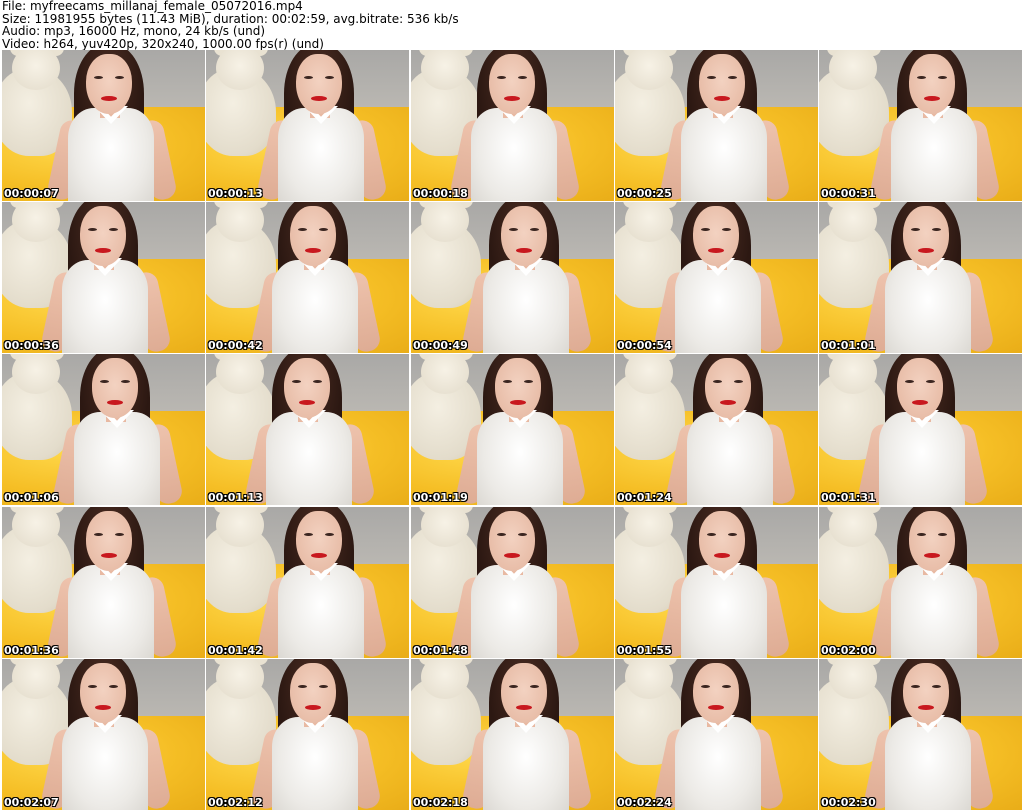 The width and height of the screenshot is (1024, 811). I want to click on video-thumbnail: 00:01:01, so click(920, 277).